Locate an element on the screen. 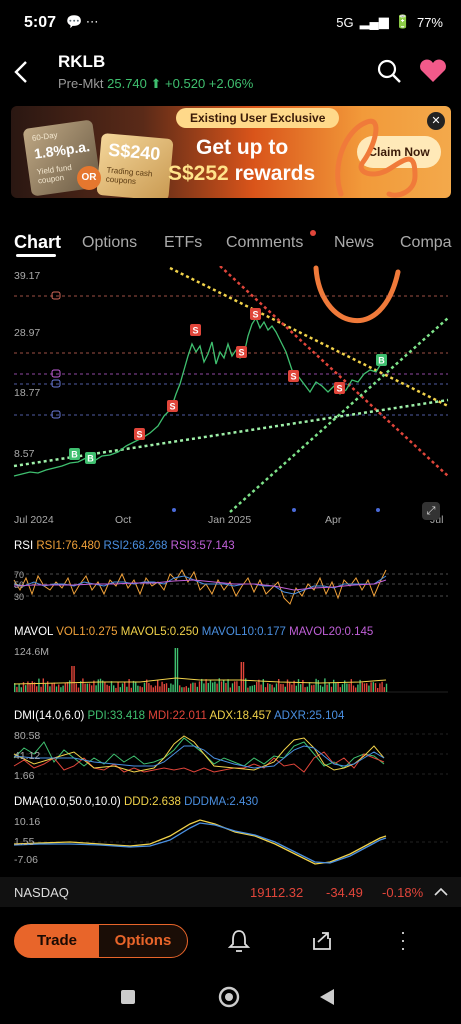 Image resolution: width=461 pixels, height=1024 pixels. chevron-up-icon is located at coordinates (441, 892).